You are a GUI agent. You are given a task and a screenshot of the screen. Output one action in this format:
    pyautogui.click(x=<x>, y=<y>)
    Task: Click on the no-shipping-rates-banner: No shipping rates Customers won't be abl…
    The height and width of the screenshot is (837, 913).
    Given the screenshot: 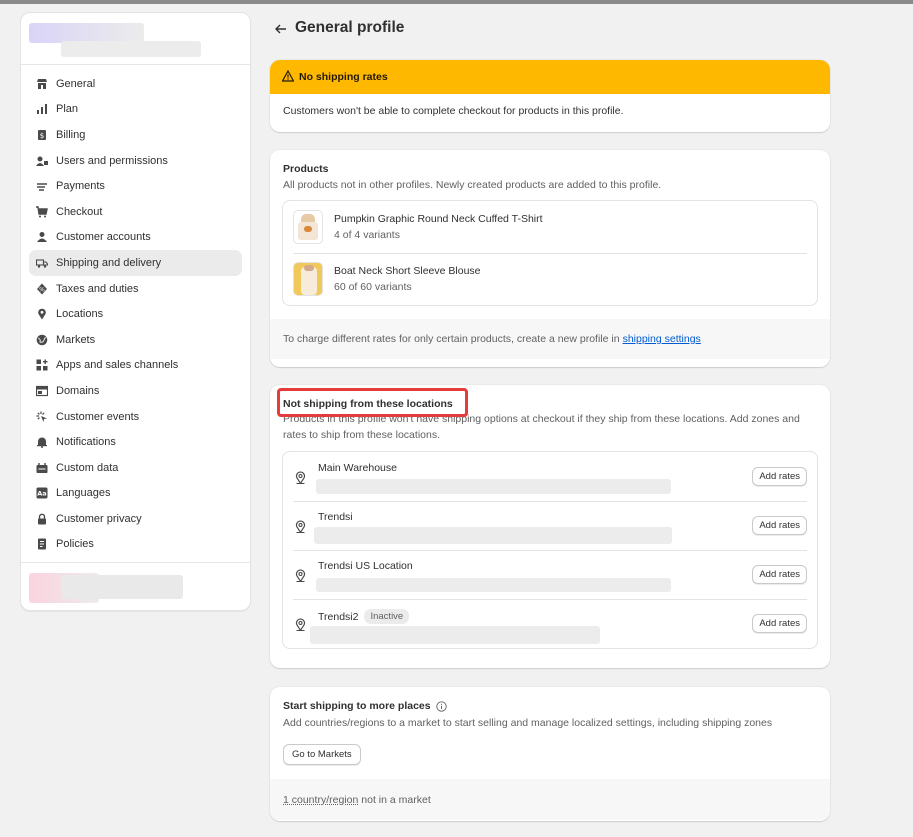 What is the action you would take?
    pyautogui.click(x=550, y=96)
    